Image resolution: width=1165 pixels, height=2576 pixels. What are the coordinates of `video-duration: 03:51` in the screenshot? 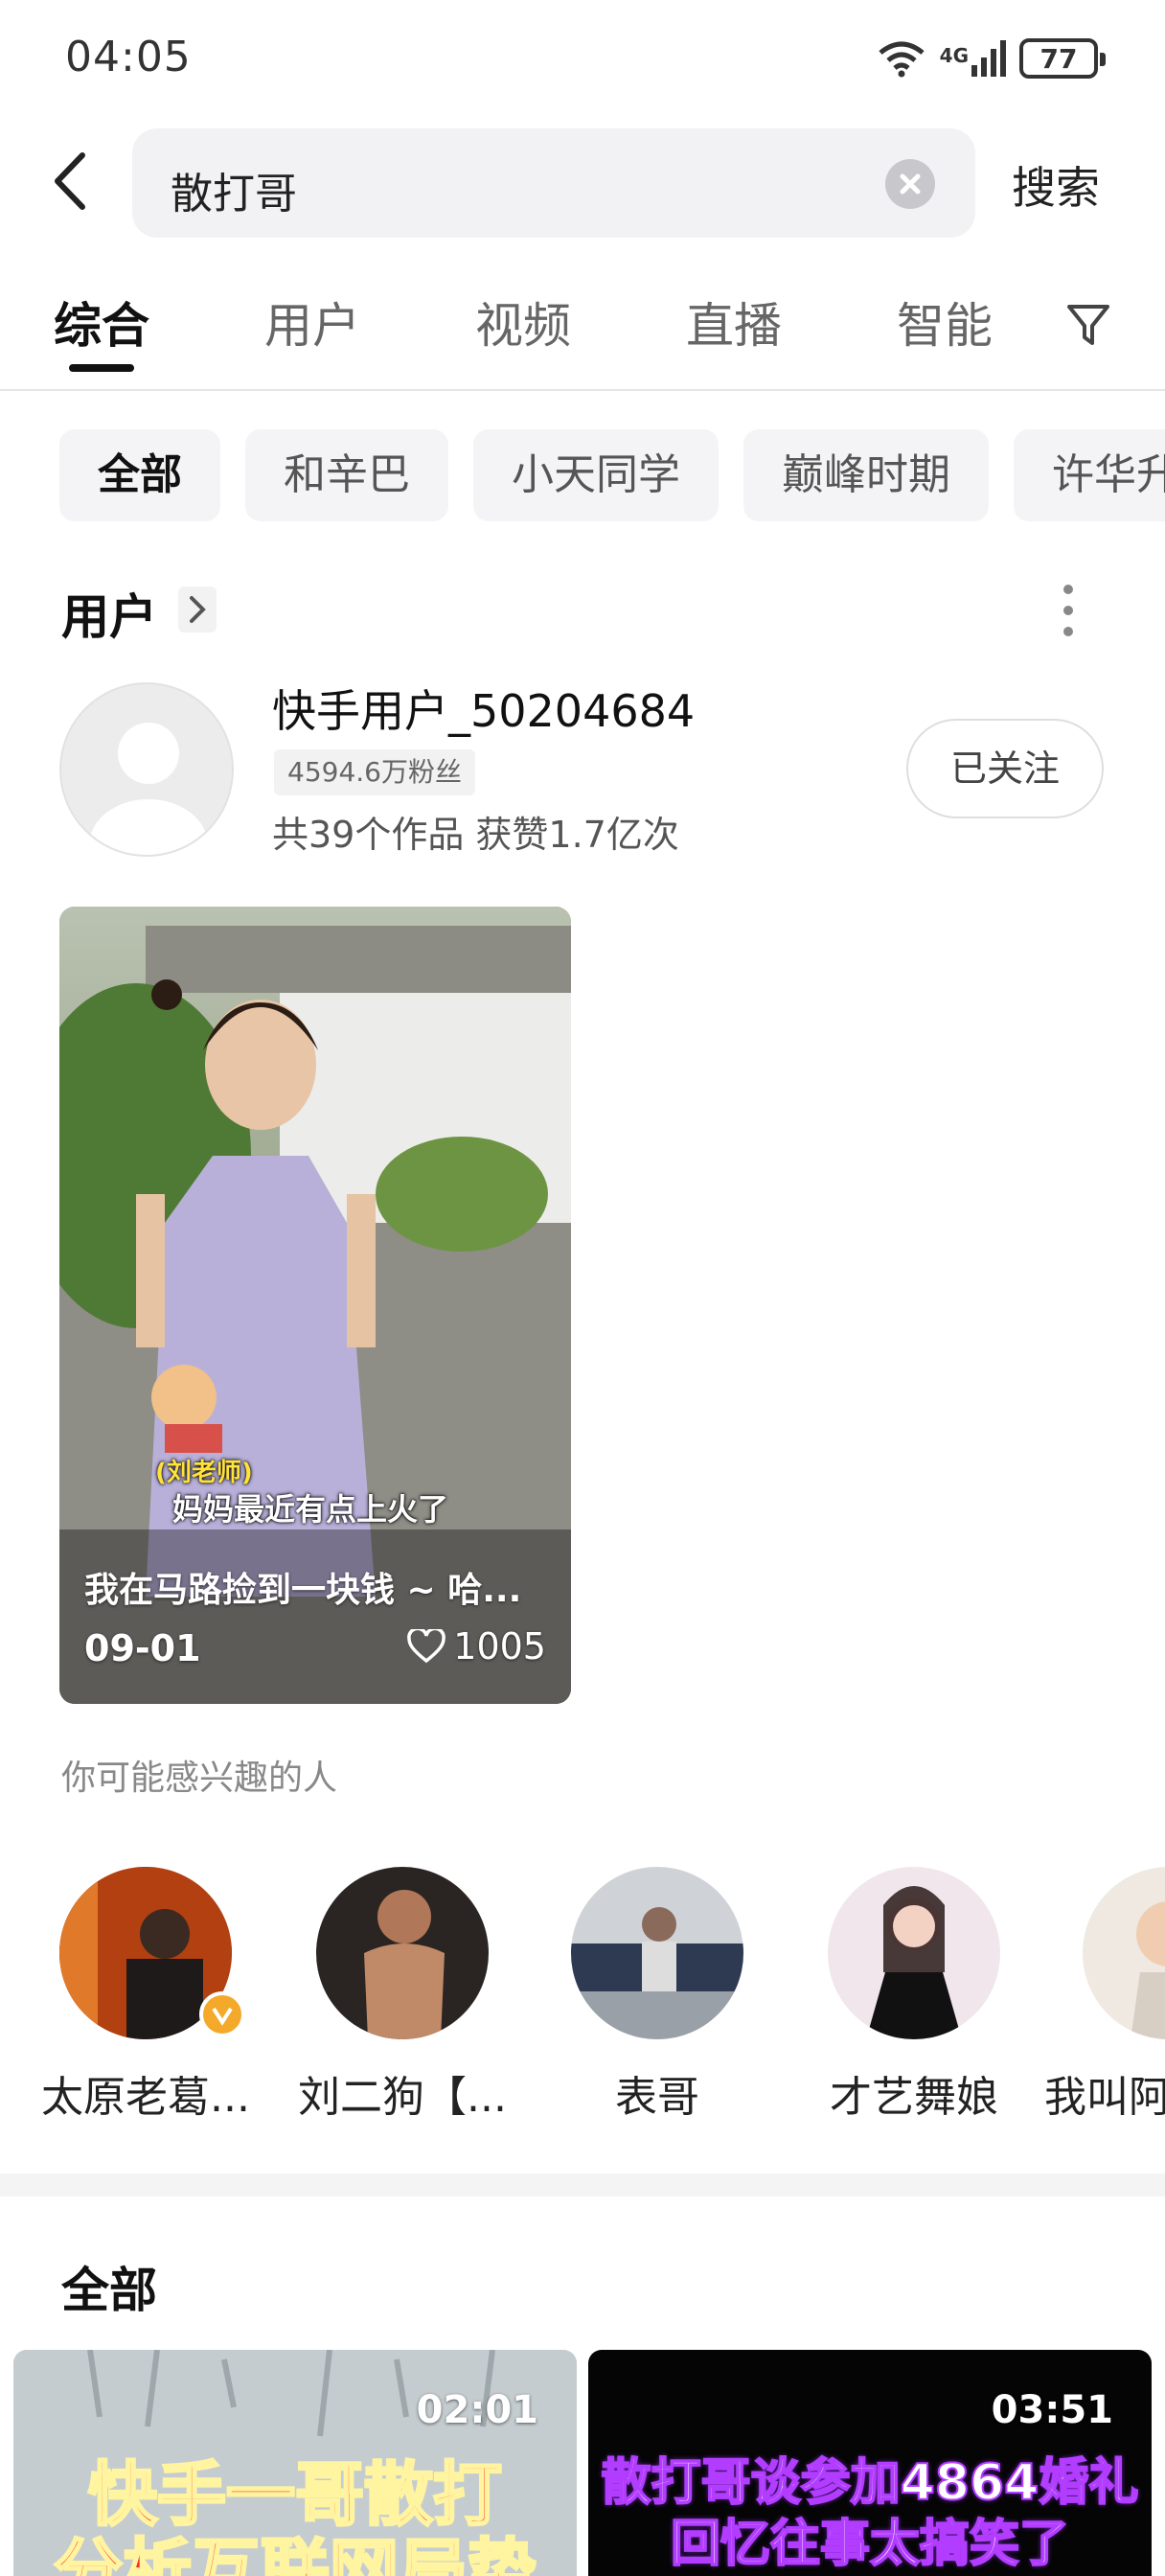 It's located at (1052, 2410).